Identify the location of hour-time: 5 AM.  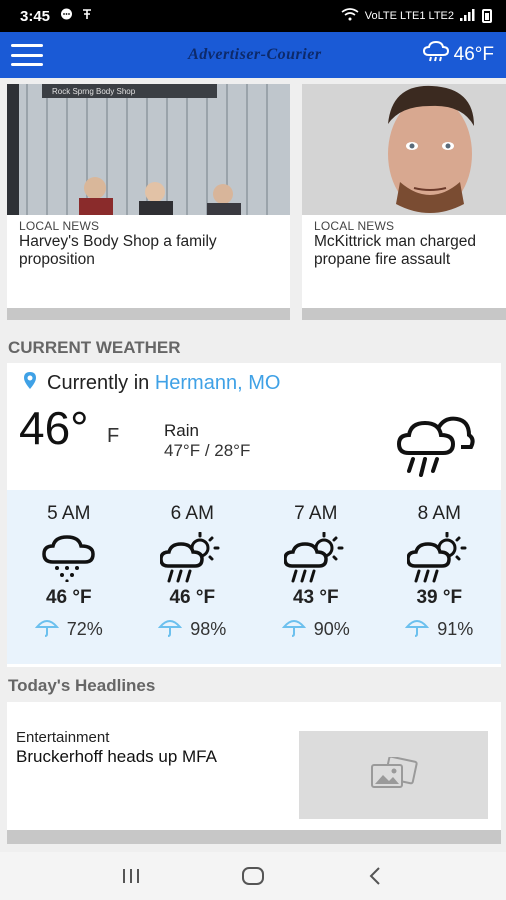
(69, 513).